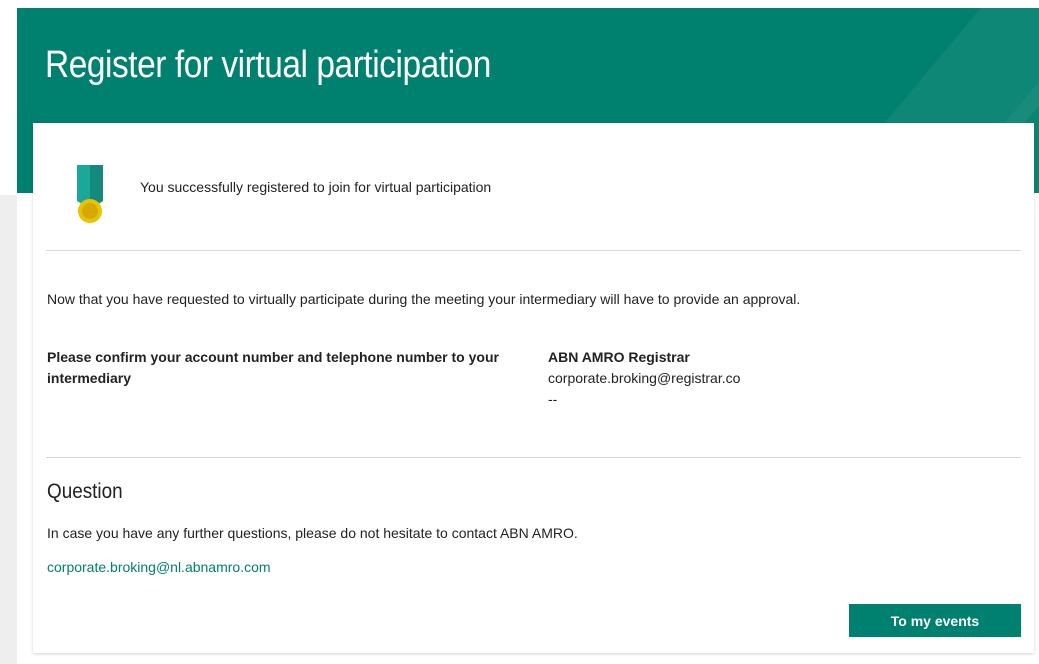  Describe the element at coordinates (619, 357) in the screenshot. I see `registrar-name: ABN AMRO Registrar` at that location.